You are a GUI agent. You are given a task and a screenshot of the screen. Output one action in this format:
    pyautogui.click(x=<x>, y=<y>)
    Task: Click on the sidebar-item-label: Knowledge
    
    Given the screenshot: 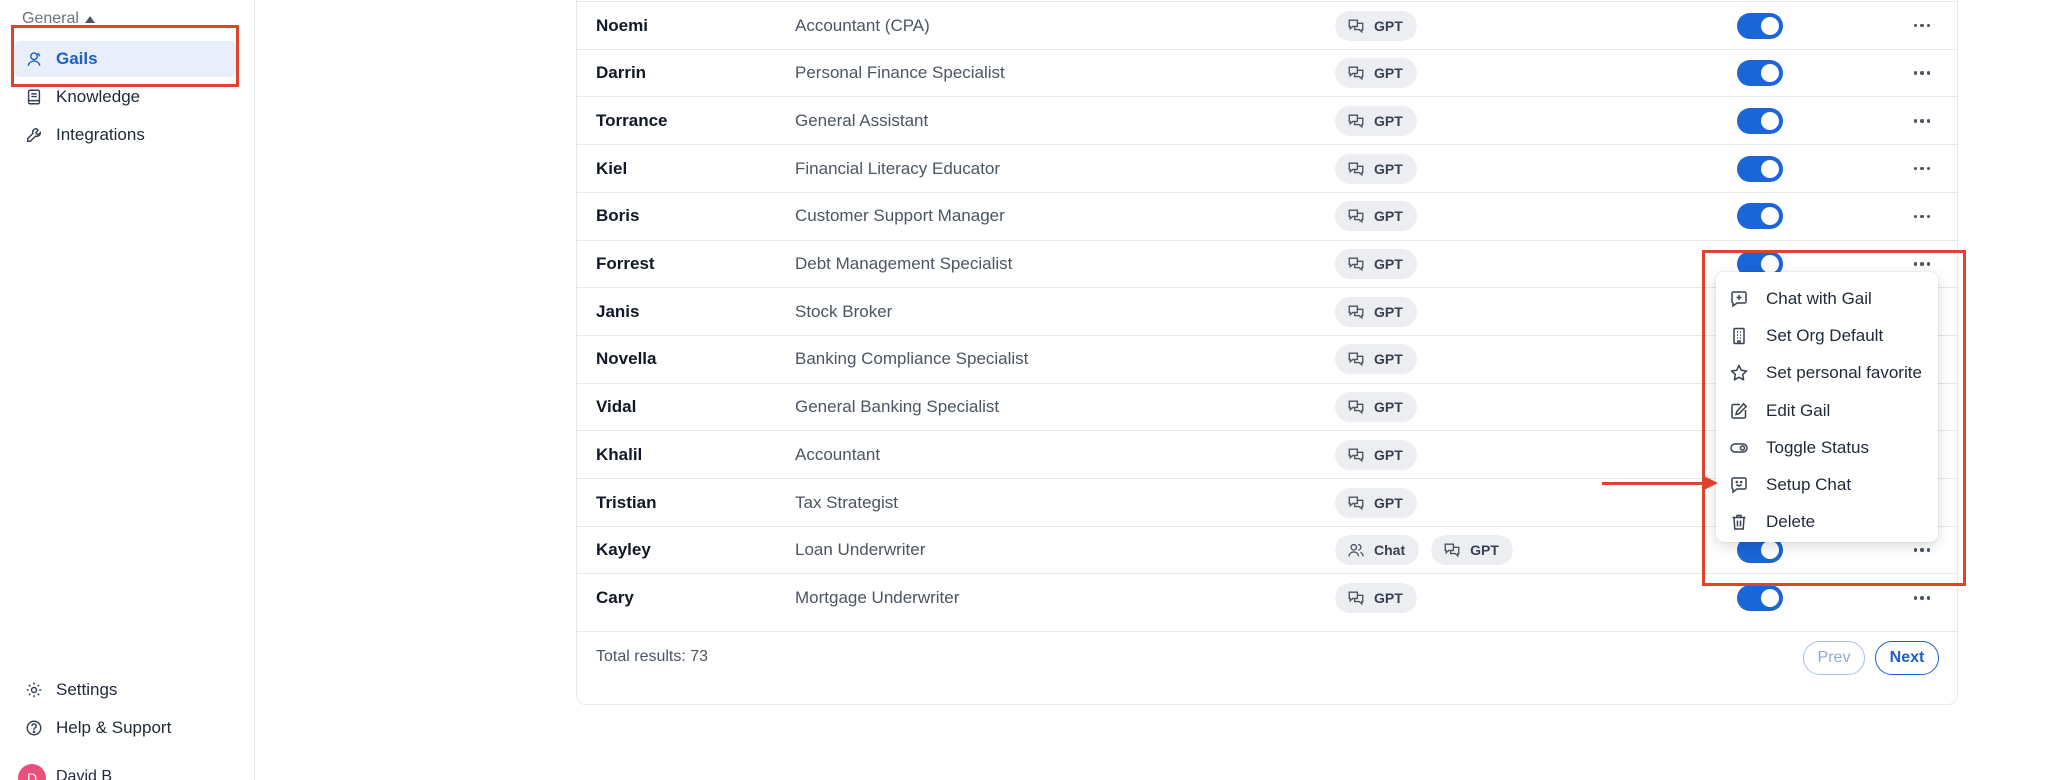 What is the action you would take?
    pyautogui.click(x=98, y=96)
    